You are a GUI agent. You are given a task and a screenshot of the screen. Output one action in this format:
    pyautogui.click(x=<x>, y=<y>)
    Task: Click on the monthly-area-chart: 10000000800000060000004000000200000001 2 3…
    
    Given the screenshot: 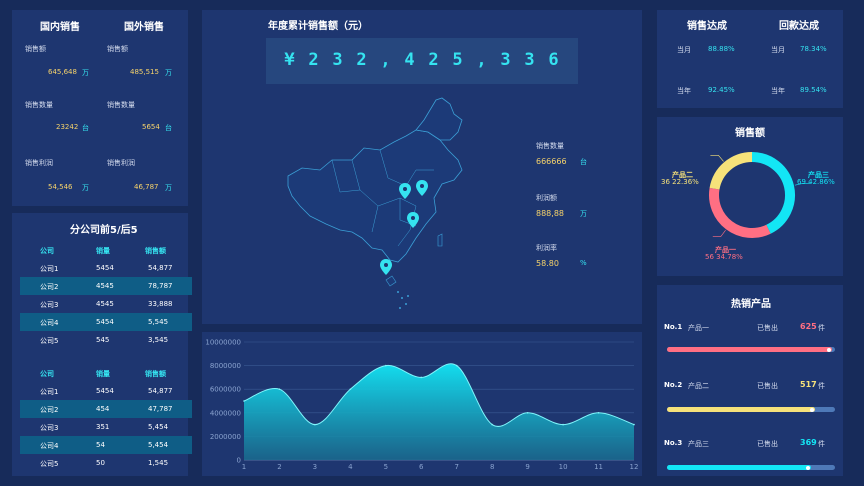 What is the action you would take?
    pyautogui.click(x=421, y=405)
    